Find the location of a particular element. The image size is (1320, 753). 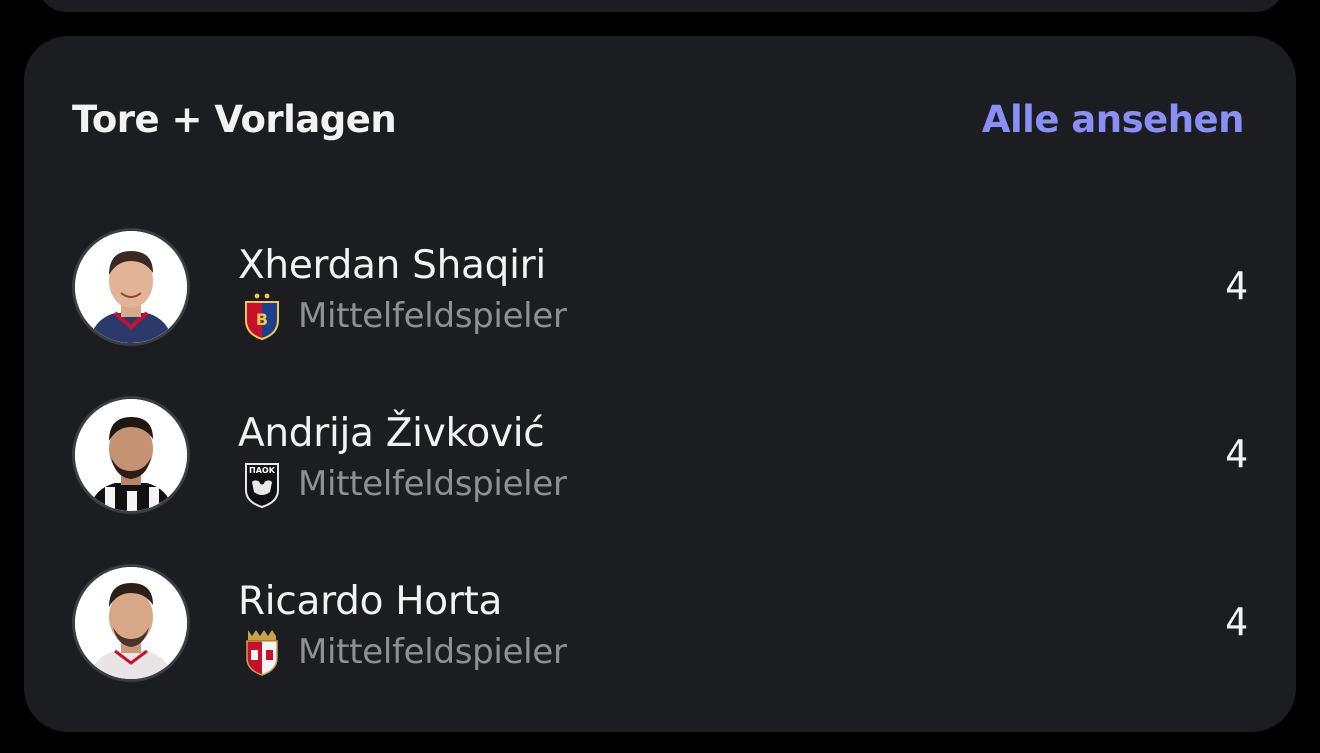

player-subline: Mittelfeldspieler is located at coordinates (402, 652).